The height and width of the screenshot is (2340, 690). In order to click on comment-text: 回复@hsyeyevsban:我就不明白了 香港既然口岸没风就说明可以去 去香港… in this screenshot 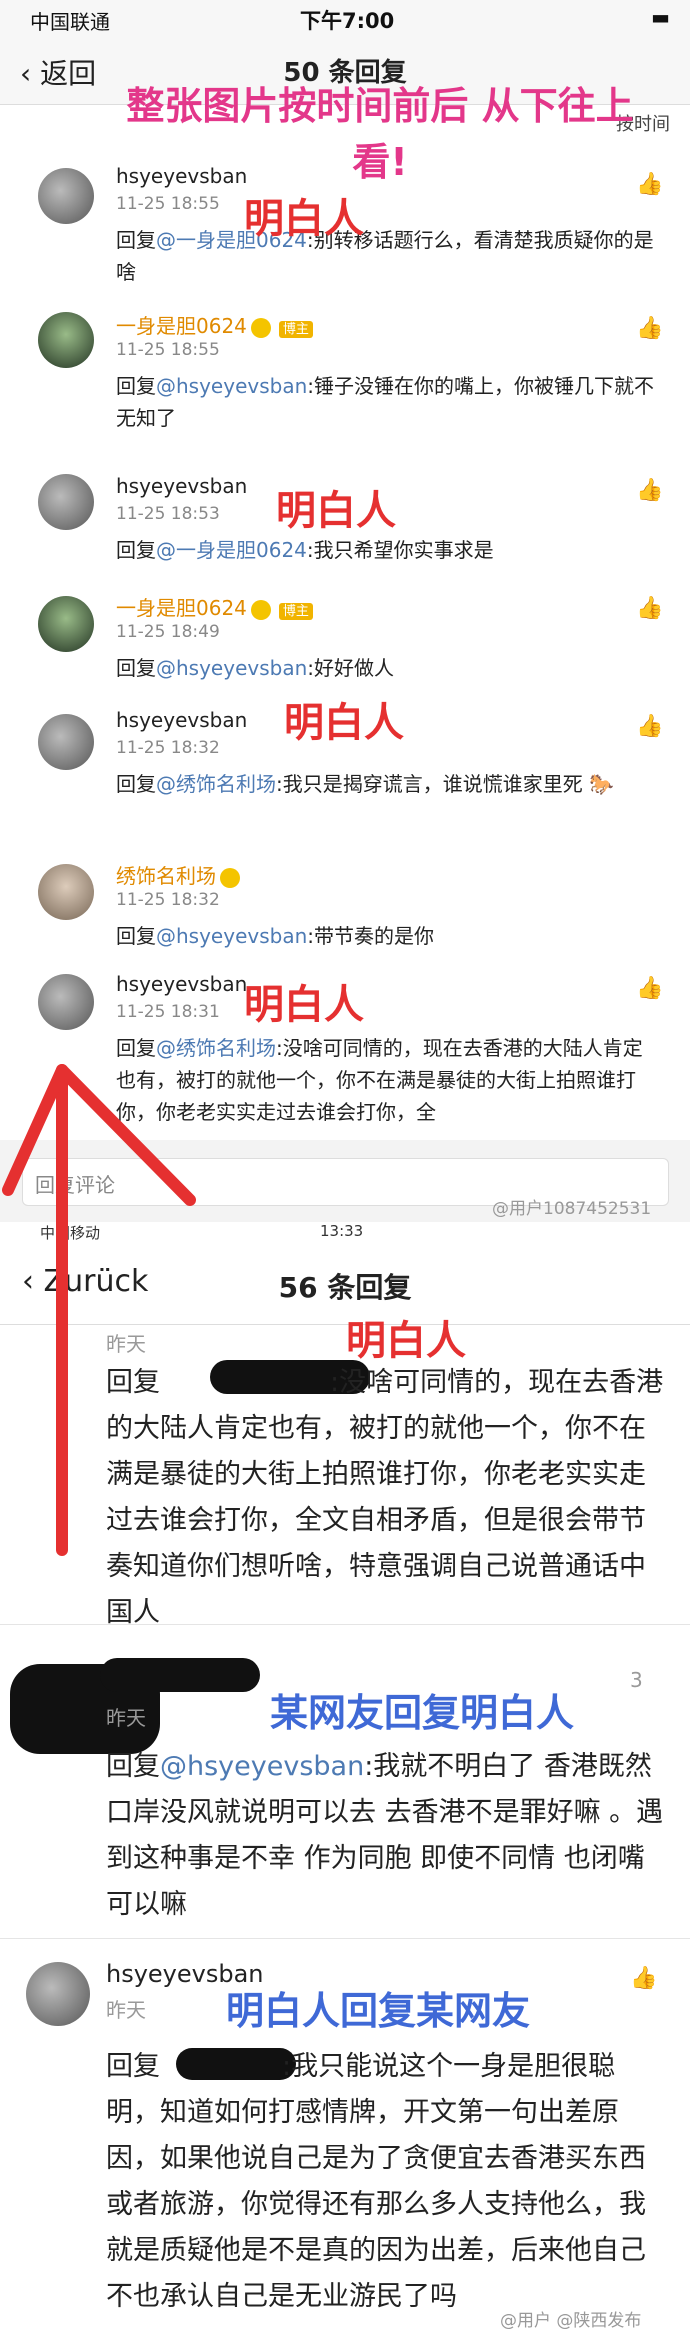, I will do `click(385, 1835)`.